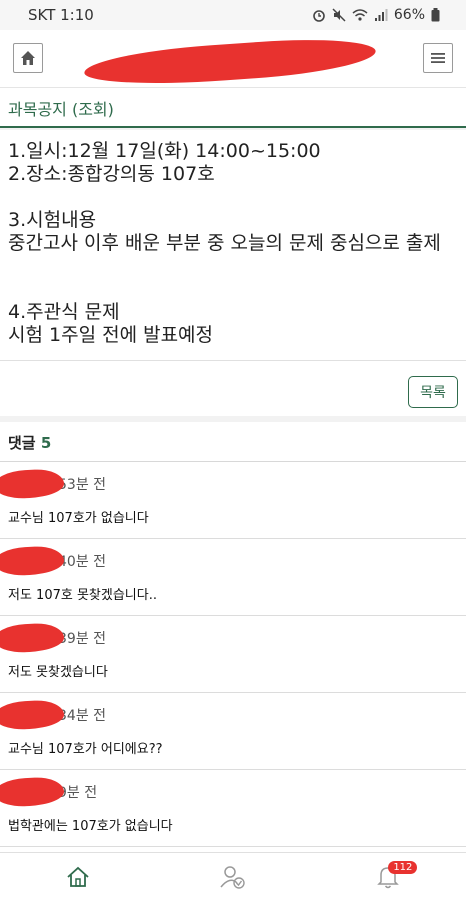  Describe the element at coordinates (82, 562) in the screenshot. I see `comment-time: 40분 전` at that location.